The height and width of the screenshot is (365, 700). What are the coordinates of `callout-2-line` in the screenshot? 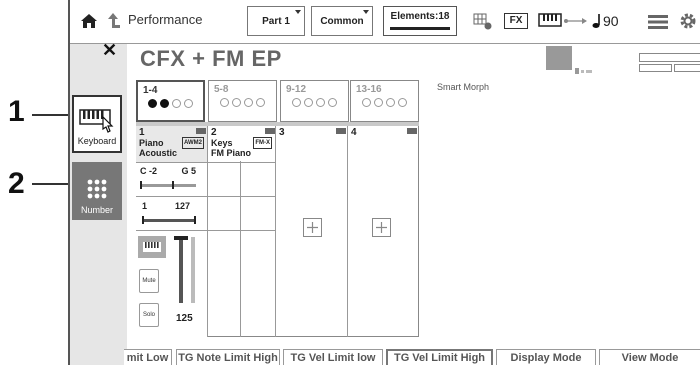 It's located at (52, 184).